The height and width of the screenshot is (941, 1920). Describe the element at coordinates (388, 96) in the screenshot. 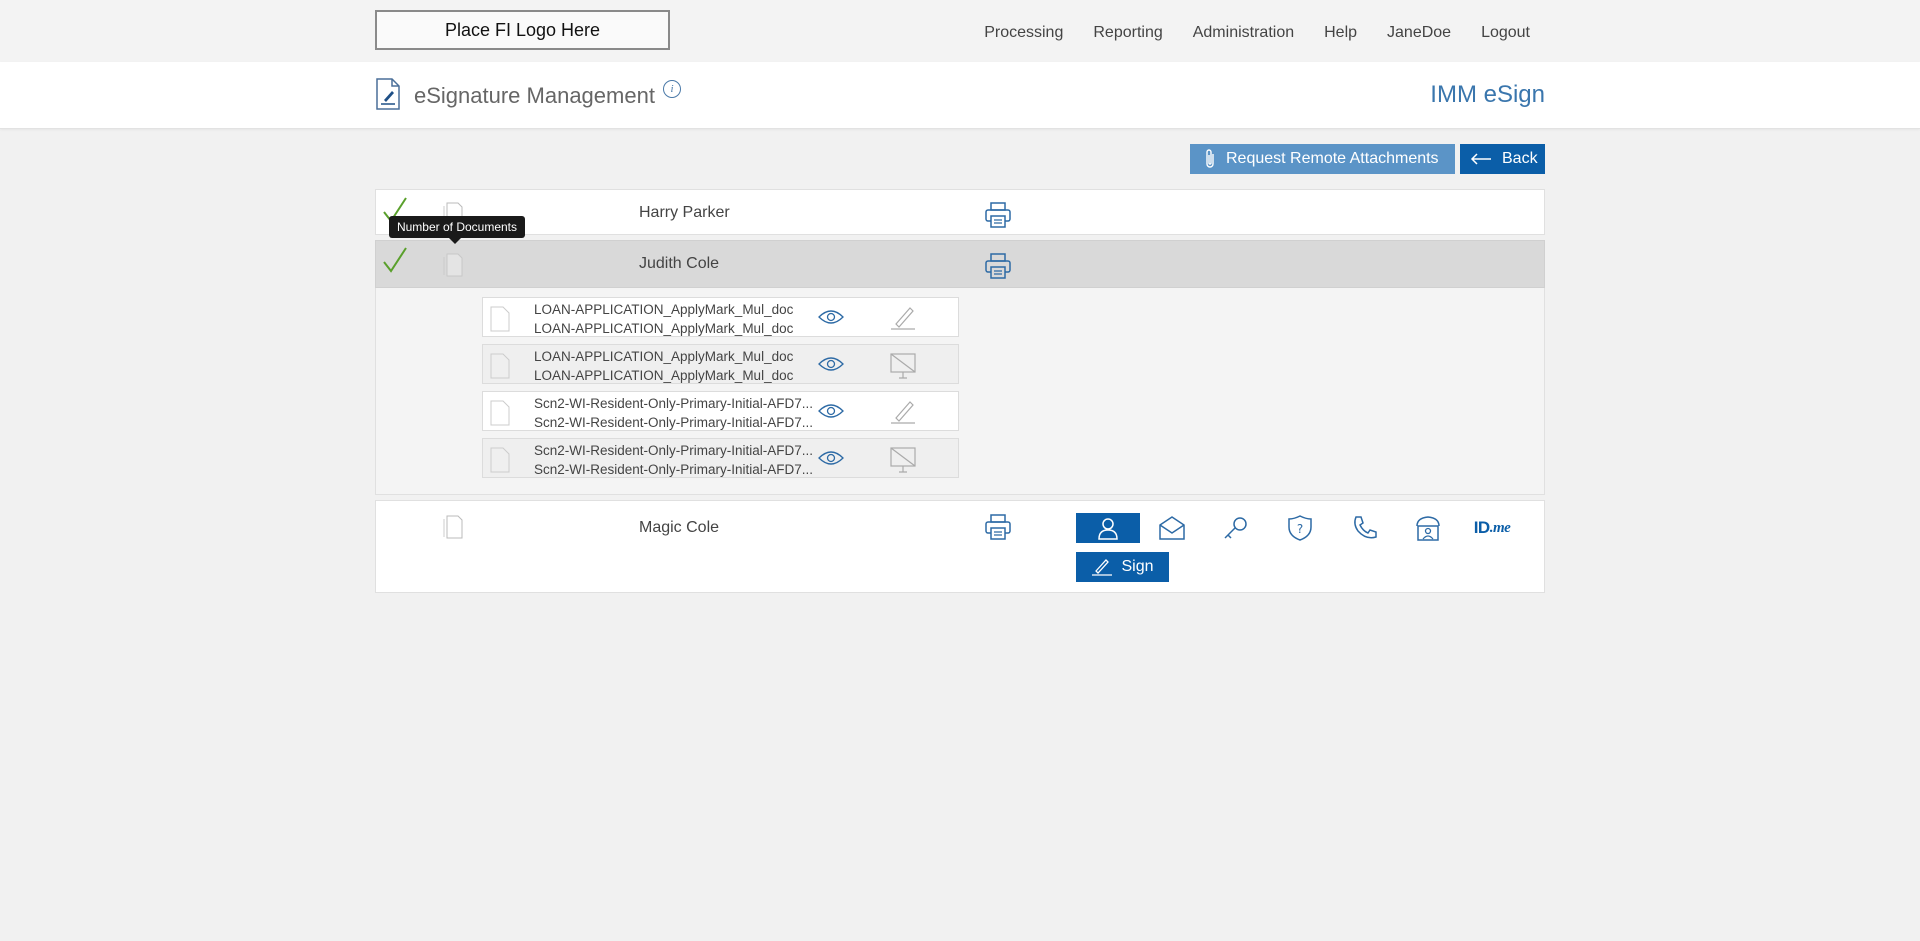

I see `esignature-document-icon` at that location.